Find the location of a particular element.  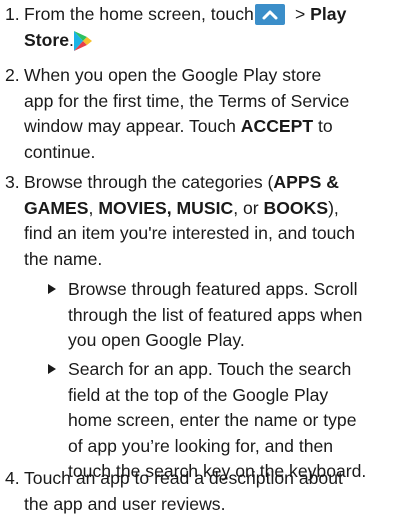

step-text: the app and user reviews. is located at coordinates (125, 503).